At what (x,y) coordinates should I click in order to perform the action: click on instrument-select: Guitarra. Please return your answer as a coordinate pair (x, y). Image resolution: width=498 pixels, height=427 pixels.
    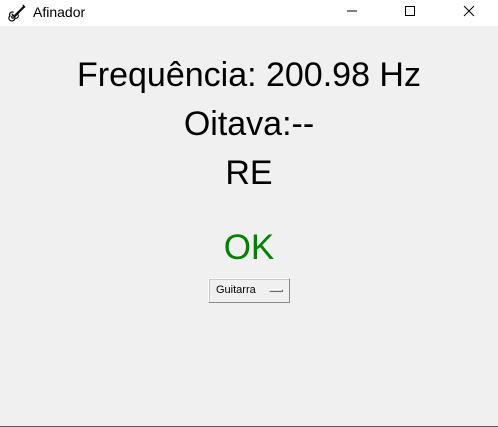
    Looking at the image, I should click on (249, 290).